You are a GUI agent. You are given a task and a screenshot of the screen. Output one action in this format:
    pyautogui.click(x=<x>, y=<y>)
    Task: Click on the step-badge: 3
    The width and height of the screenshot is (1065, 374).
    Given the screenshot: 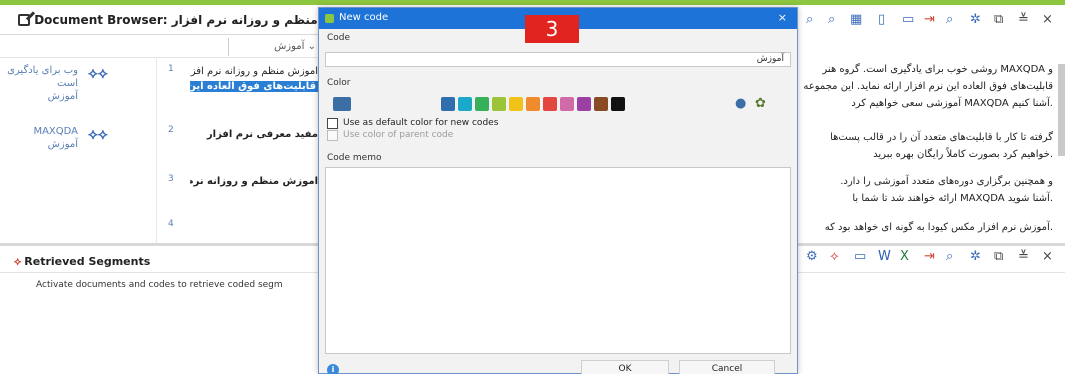 What is the action you would take?
    pyautogui.click(x=552, y=29)
    